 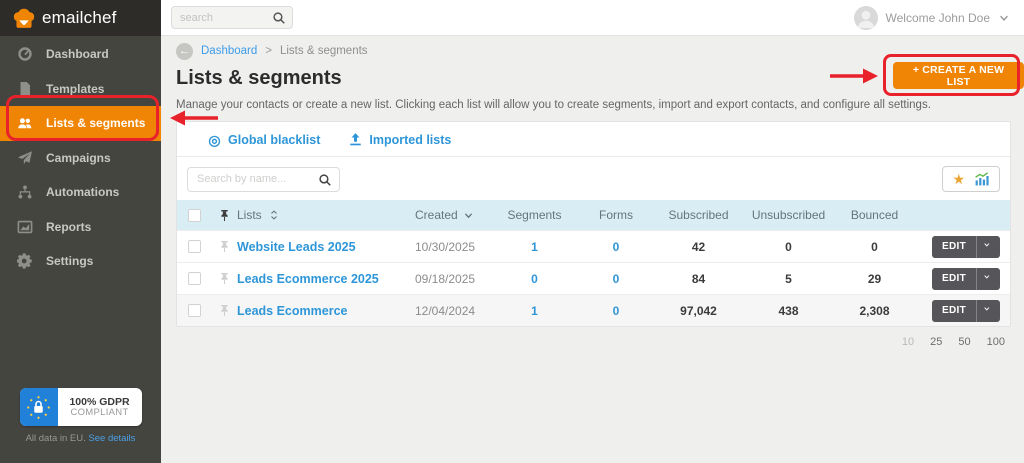 I want to click on logo-text: emailchef, so click(x=79, y=17).